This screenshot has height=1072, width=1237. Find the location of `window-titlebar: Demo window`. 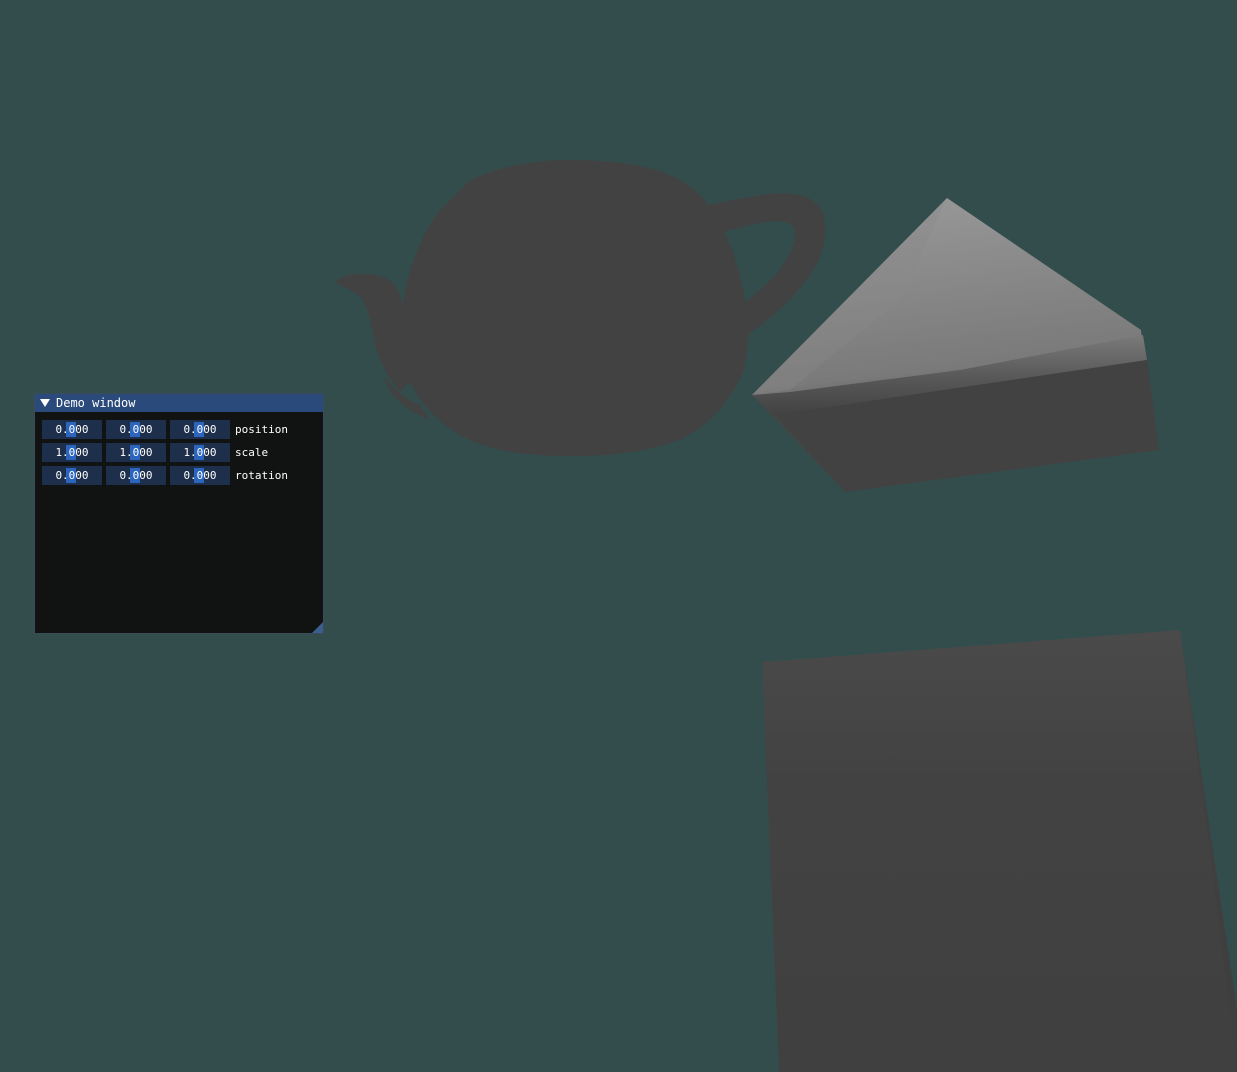

window-titlebar: Demo window is located at coordinates (179, 403).